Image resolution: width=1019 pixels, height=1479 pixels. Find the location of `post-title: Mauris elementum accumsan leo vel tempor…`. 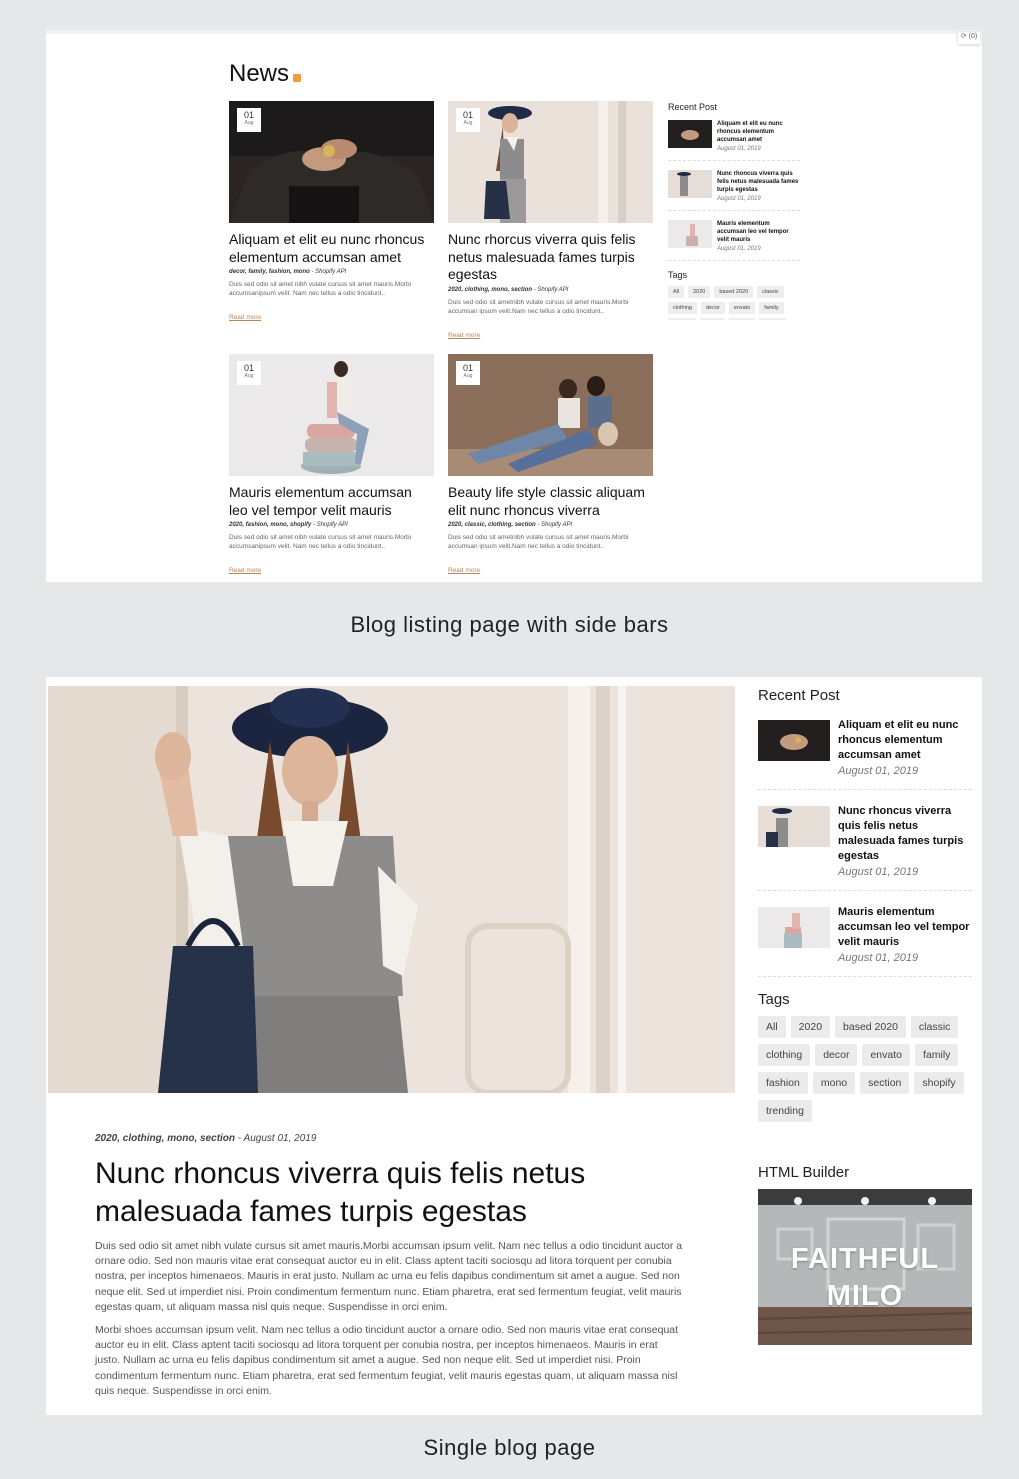

post-title: Mauris elementum accumsan leo vel tempor… is located at coordinates (331, 501).